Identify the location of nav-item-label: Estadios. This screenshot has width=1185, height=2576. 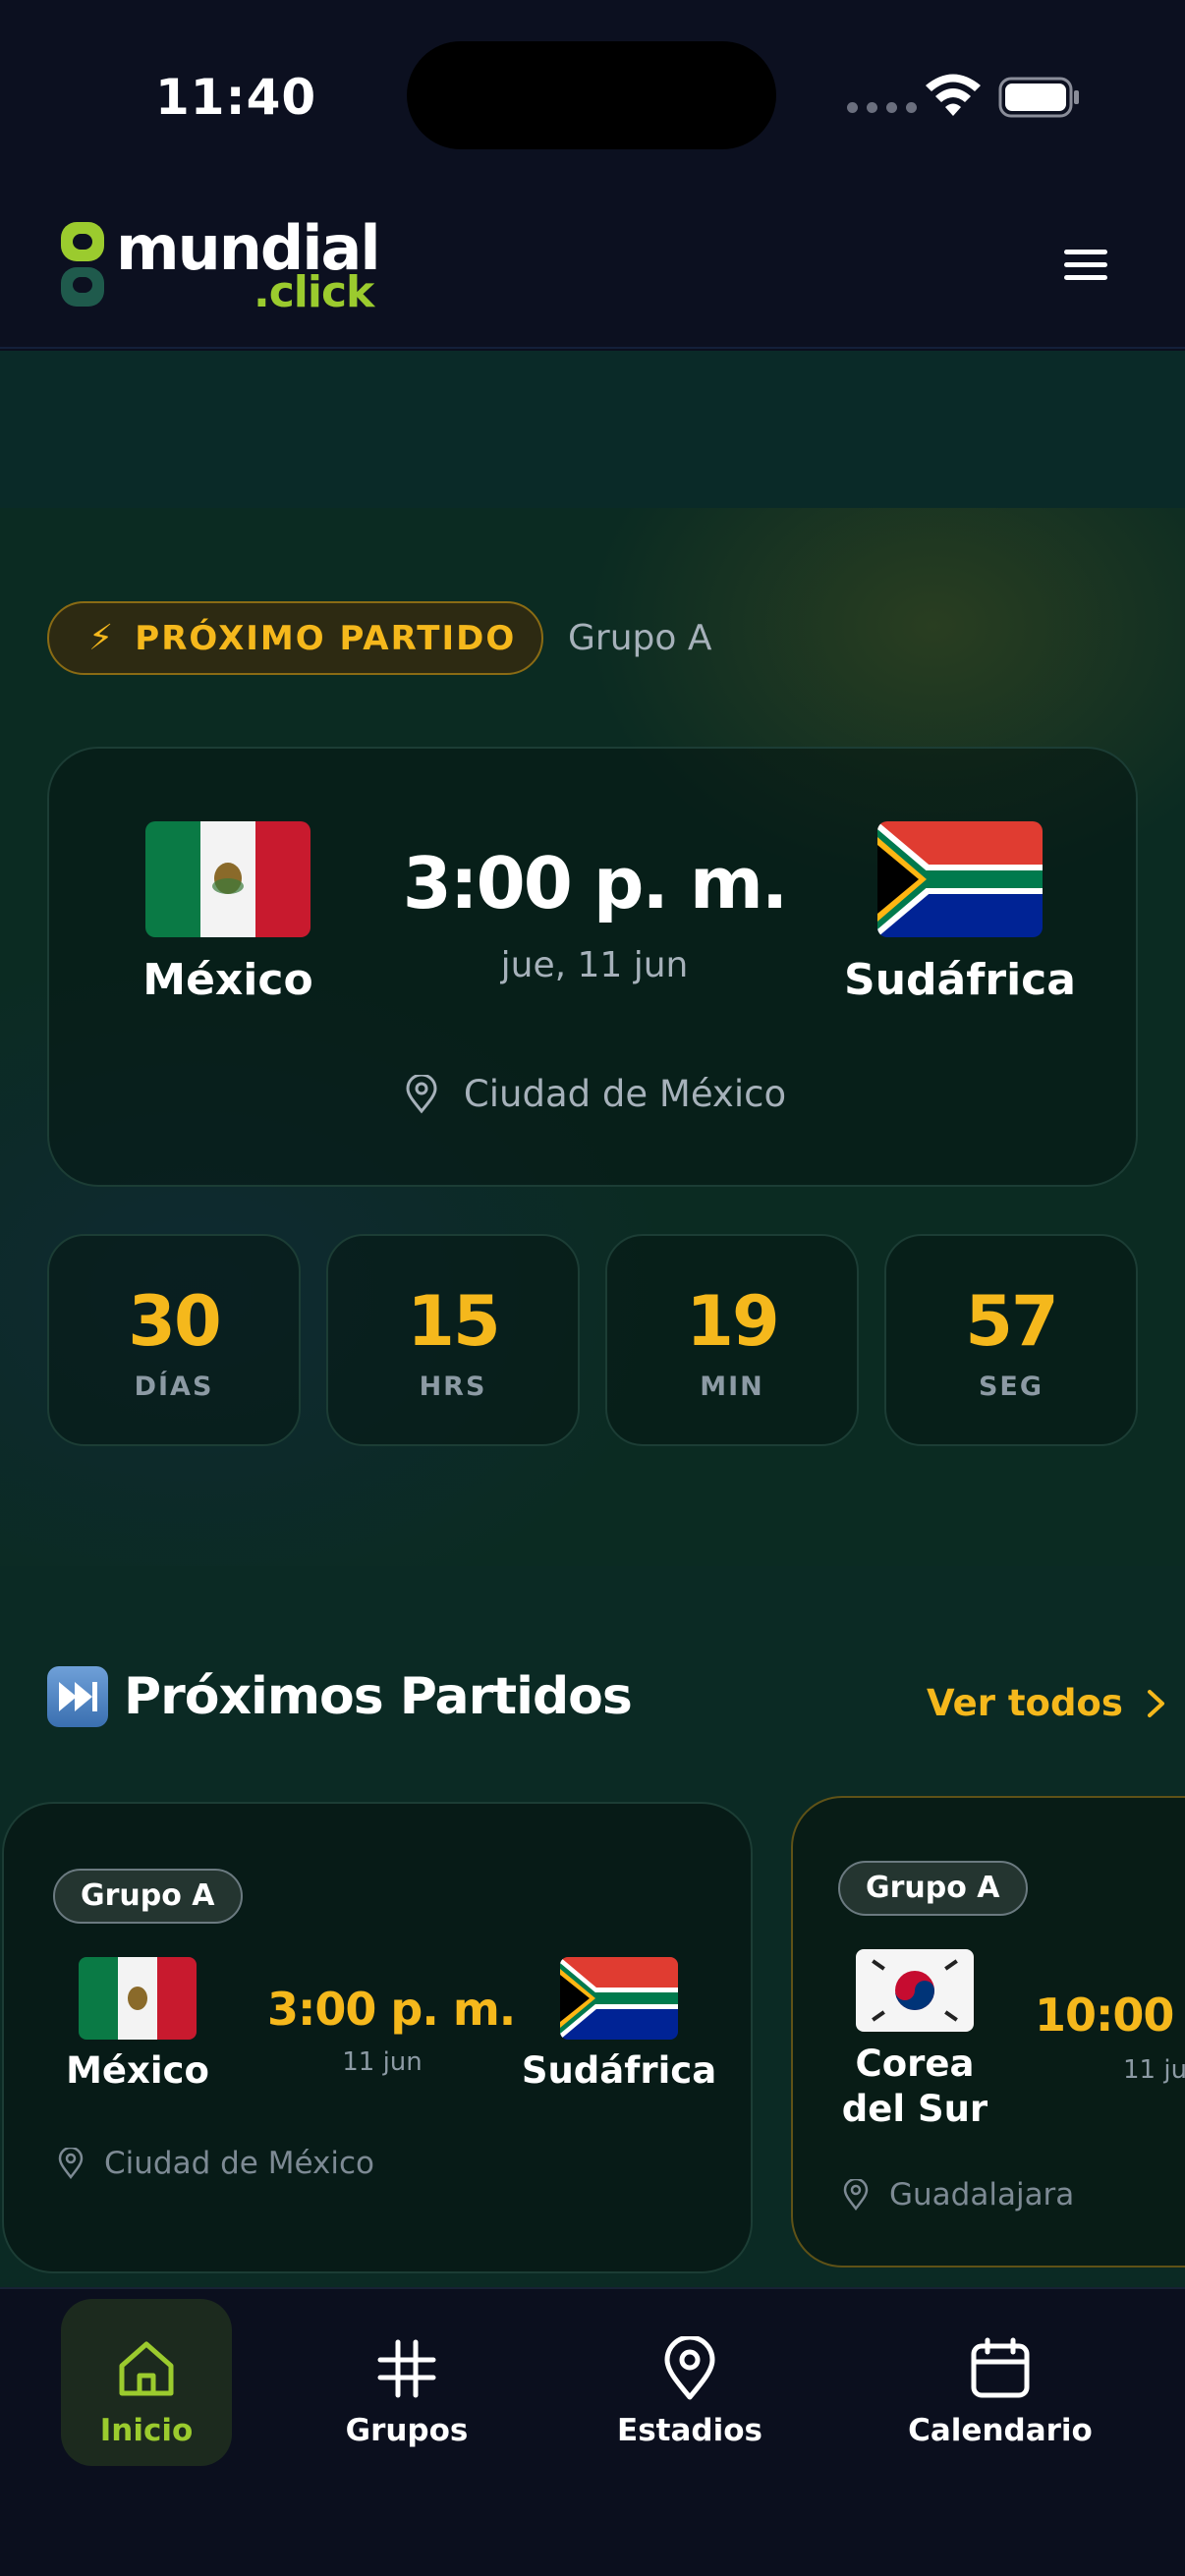
(689, 2430).